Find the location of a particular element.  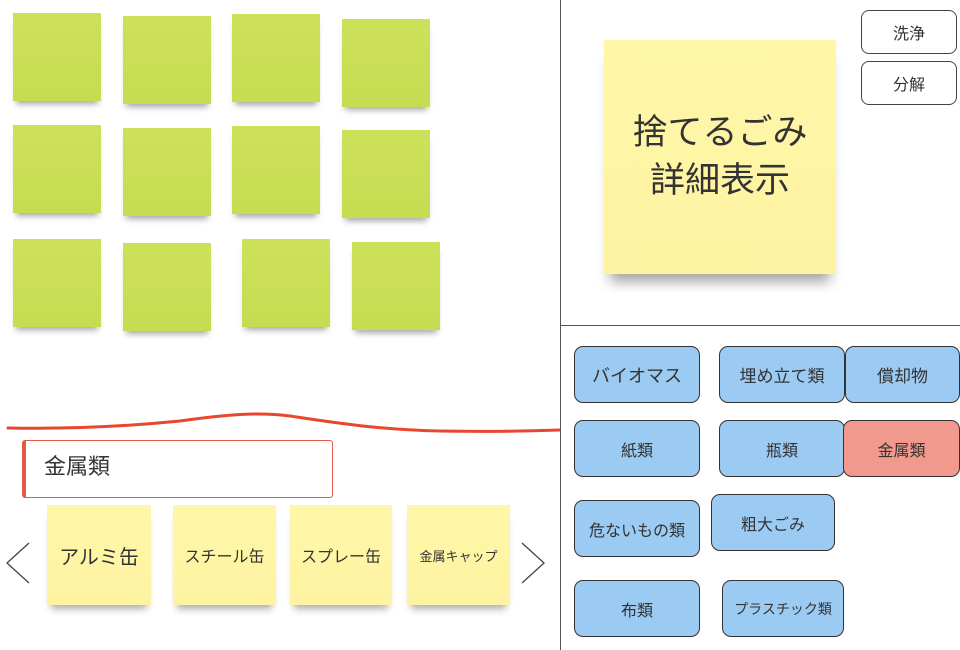

category-label: 瓶類 is located at coordinates (781, 450).